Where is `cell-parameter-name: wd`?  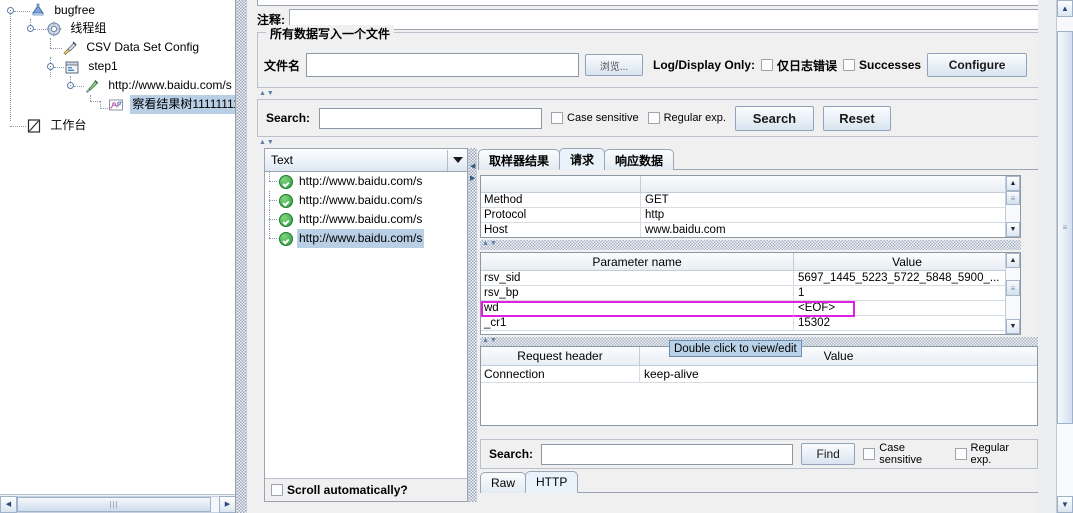
cell-parameter-name: wd is located at coordinates (637, 308).